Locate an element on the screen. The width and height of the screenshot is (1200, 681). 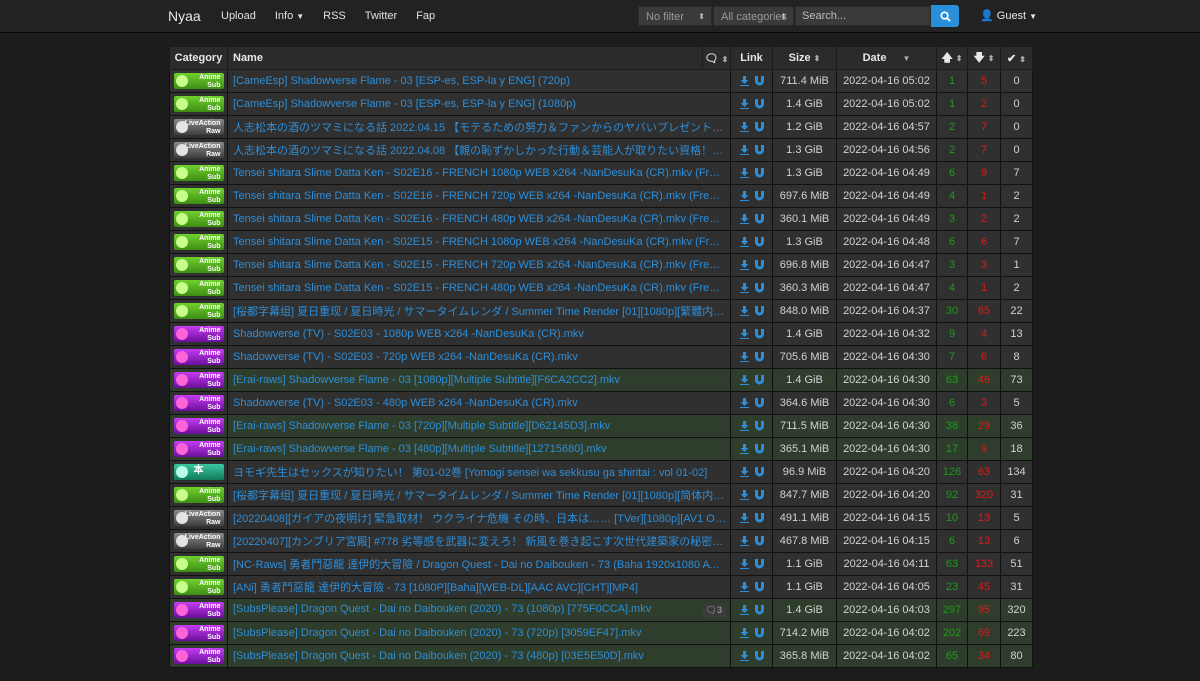
col-size: Size ⬍ is located at coordinates (804, 58).